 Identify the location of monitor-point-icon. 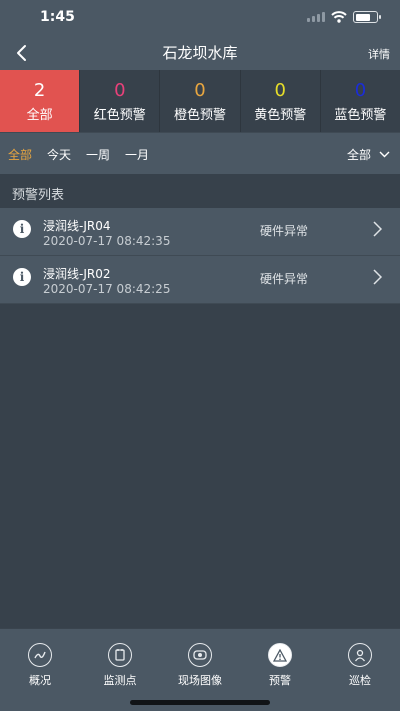
(120, 655).